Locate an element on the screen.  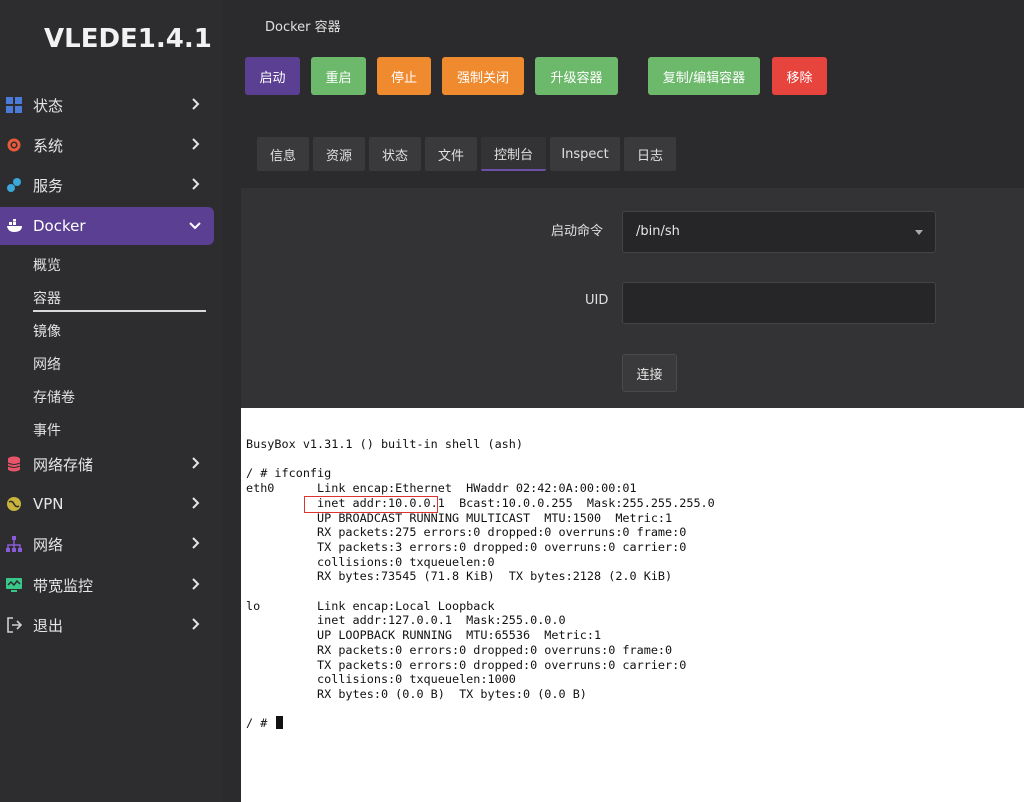
chevron-down-icon is located at coordinates (195, 226).